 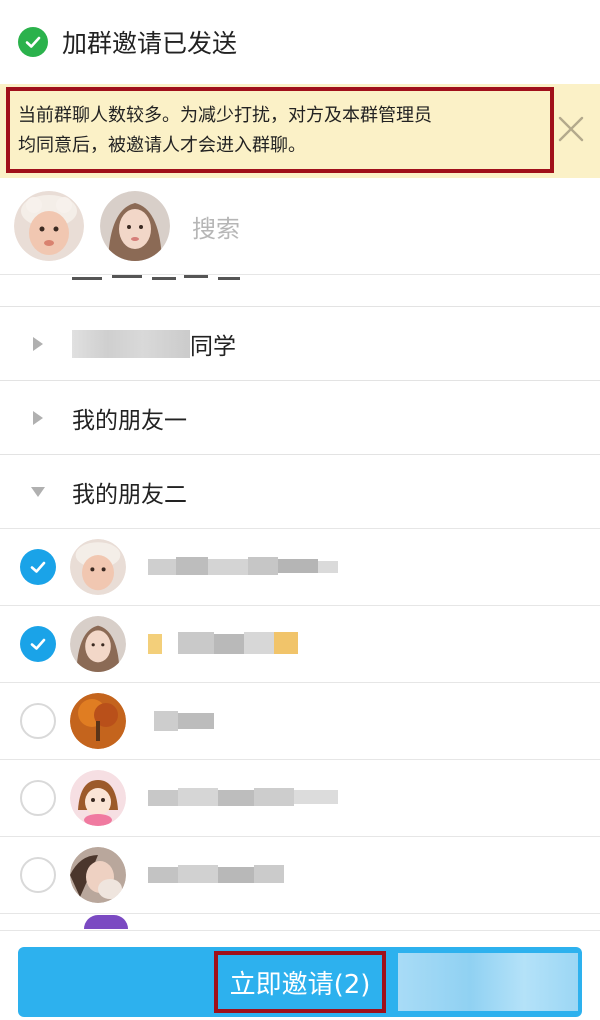 What do you see at coordinates (129, 420) in the screenshot?
I see `group-label: 我的朋友一` at bounding box center [129, 420].